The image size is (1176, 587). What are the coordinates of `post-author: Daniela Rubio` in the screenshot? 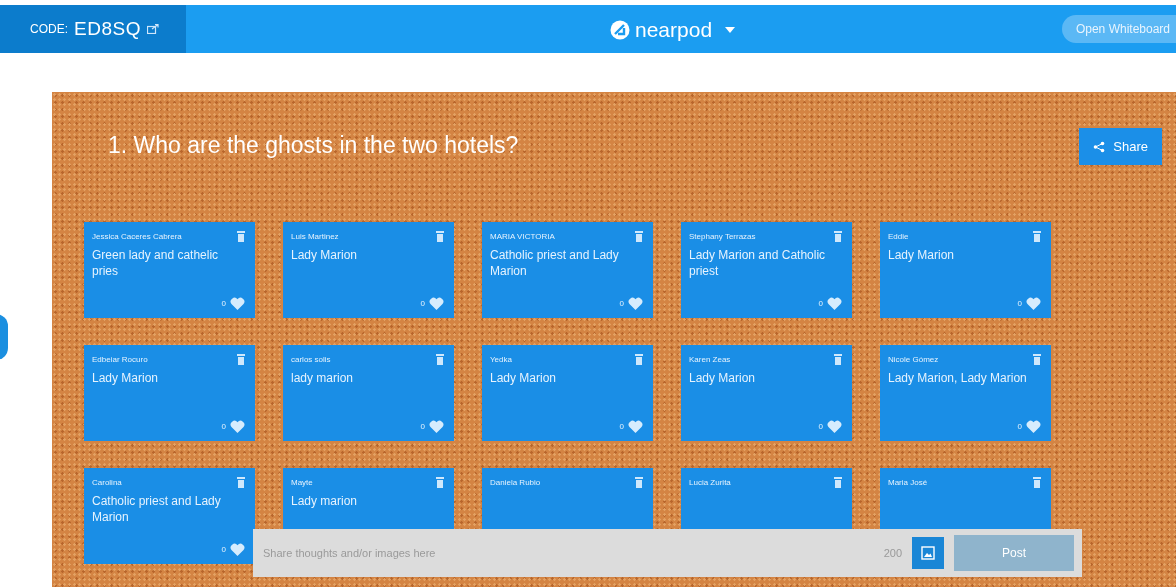 It's located at (515, 482).